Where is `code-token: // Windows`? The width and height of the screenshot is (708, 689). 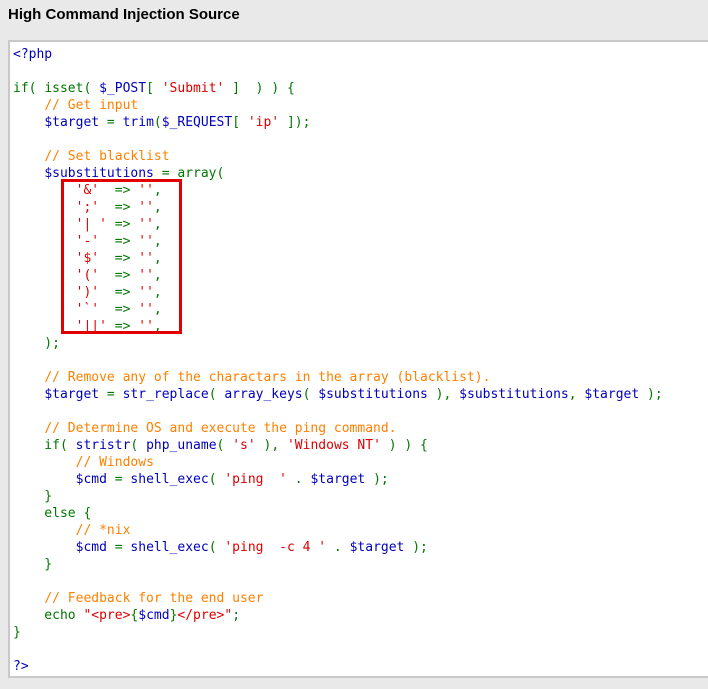
code-token: // Windows is located at coordinates (114, 462).